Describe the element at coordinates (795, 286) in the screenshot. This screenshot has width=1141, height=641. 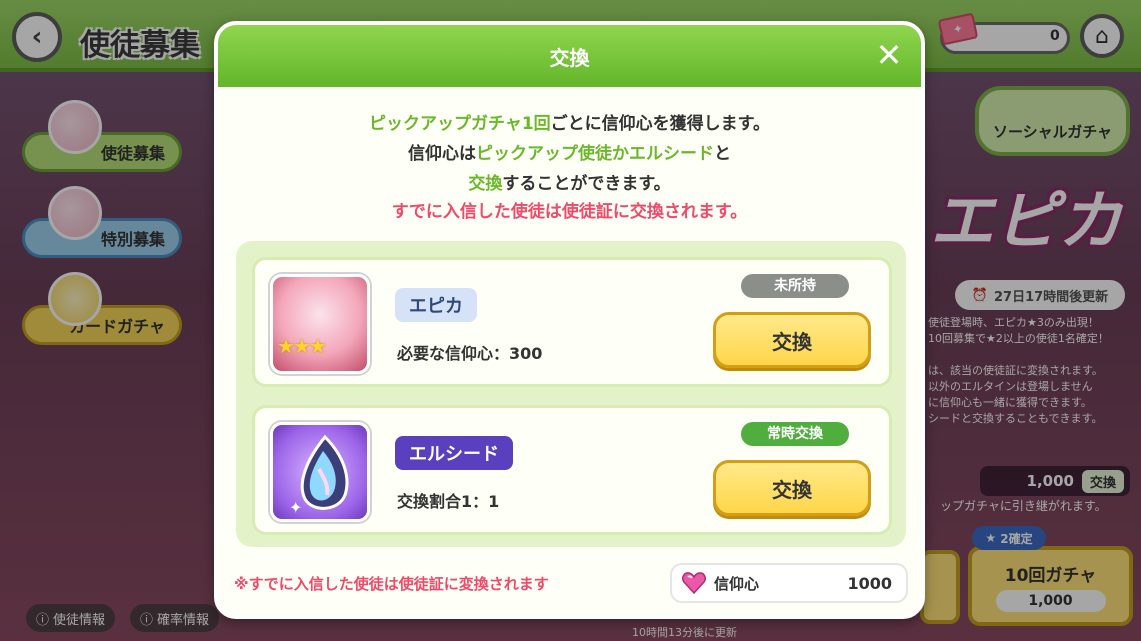
I see `status-badge: 未所持` at that location.